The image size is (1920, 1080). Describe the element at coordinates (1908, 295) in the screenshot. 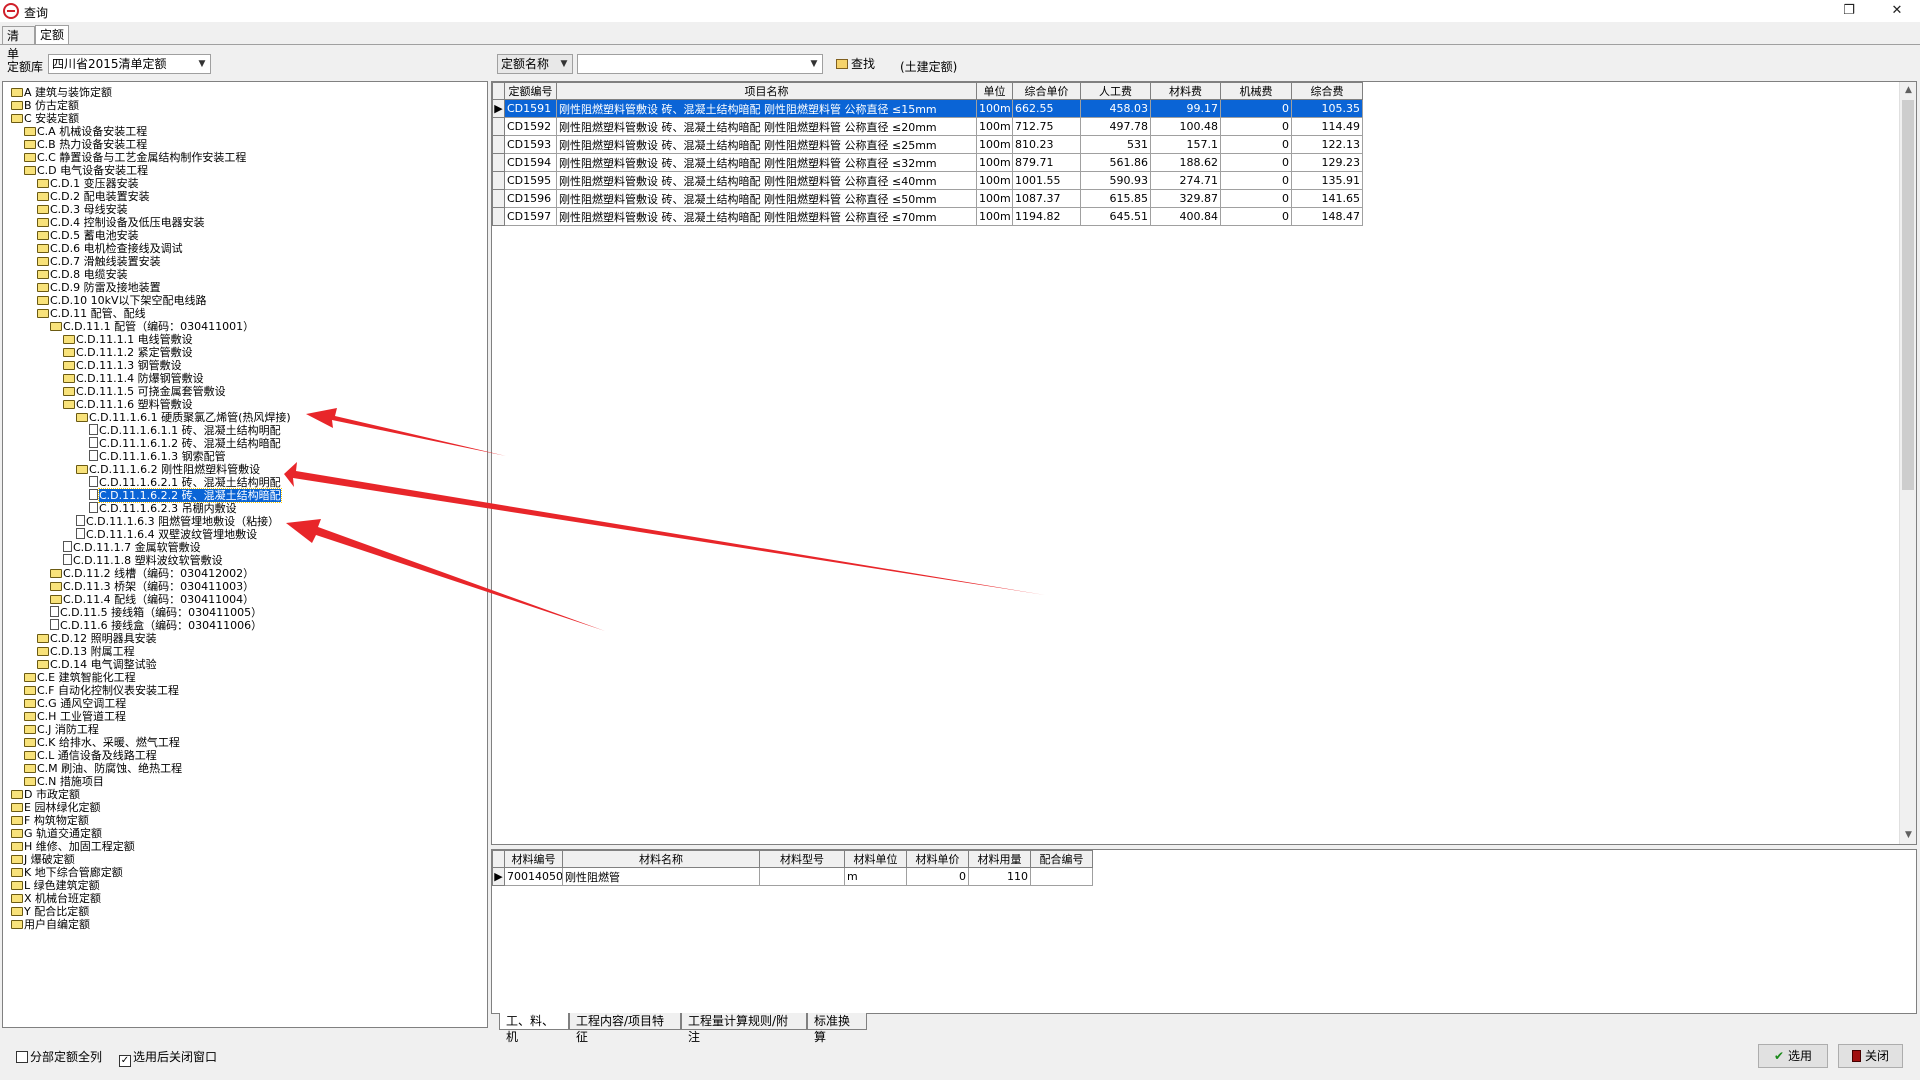

I see `scroll-thumb` at that location.